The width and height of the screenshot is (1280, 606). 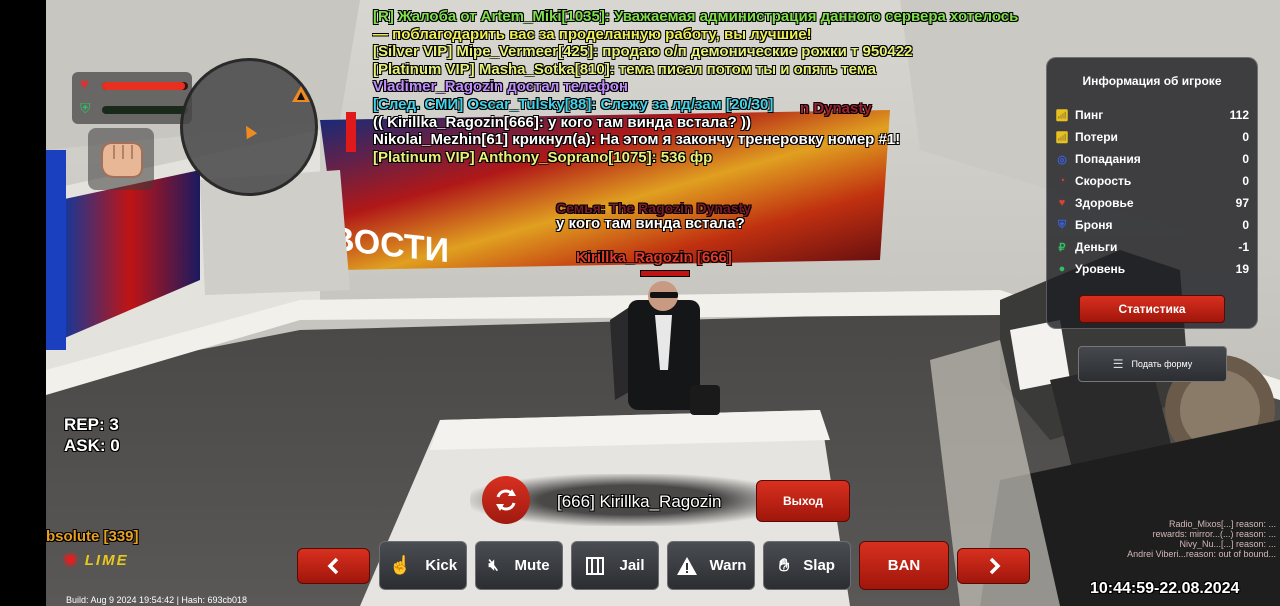 What do you see at coordinates (653, 208) in the screenshot?
I see `family-label: Семья: The Ragozin Dynasty` at bounding box center [653, 208].